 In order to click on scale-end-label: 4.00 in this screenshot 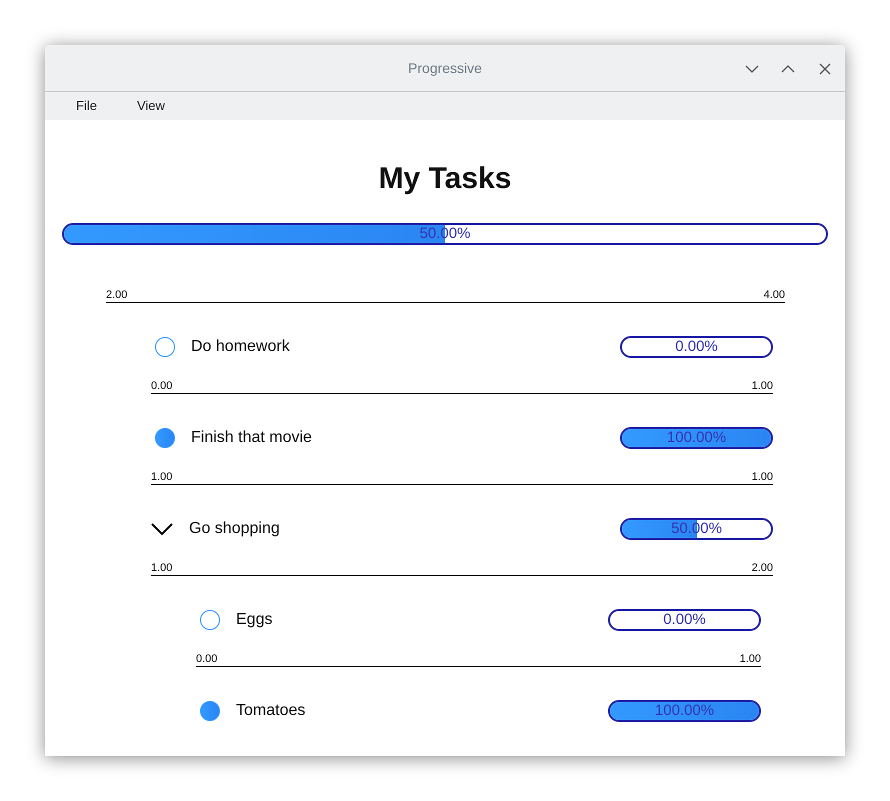, I will do `click(774, 295)`.